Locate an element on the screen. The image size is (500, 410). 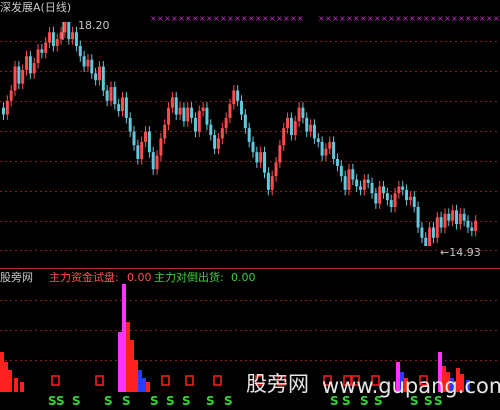
watermark-url: www.gupang.com is located at coordinates (411, 386).